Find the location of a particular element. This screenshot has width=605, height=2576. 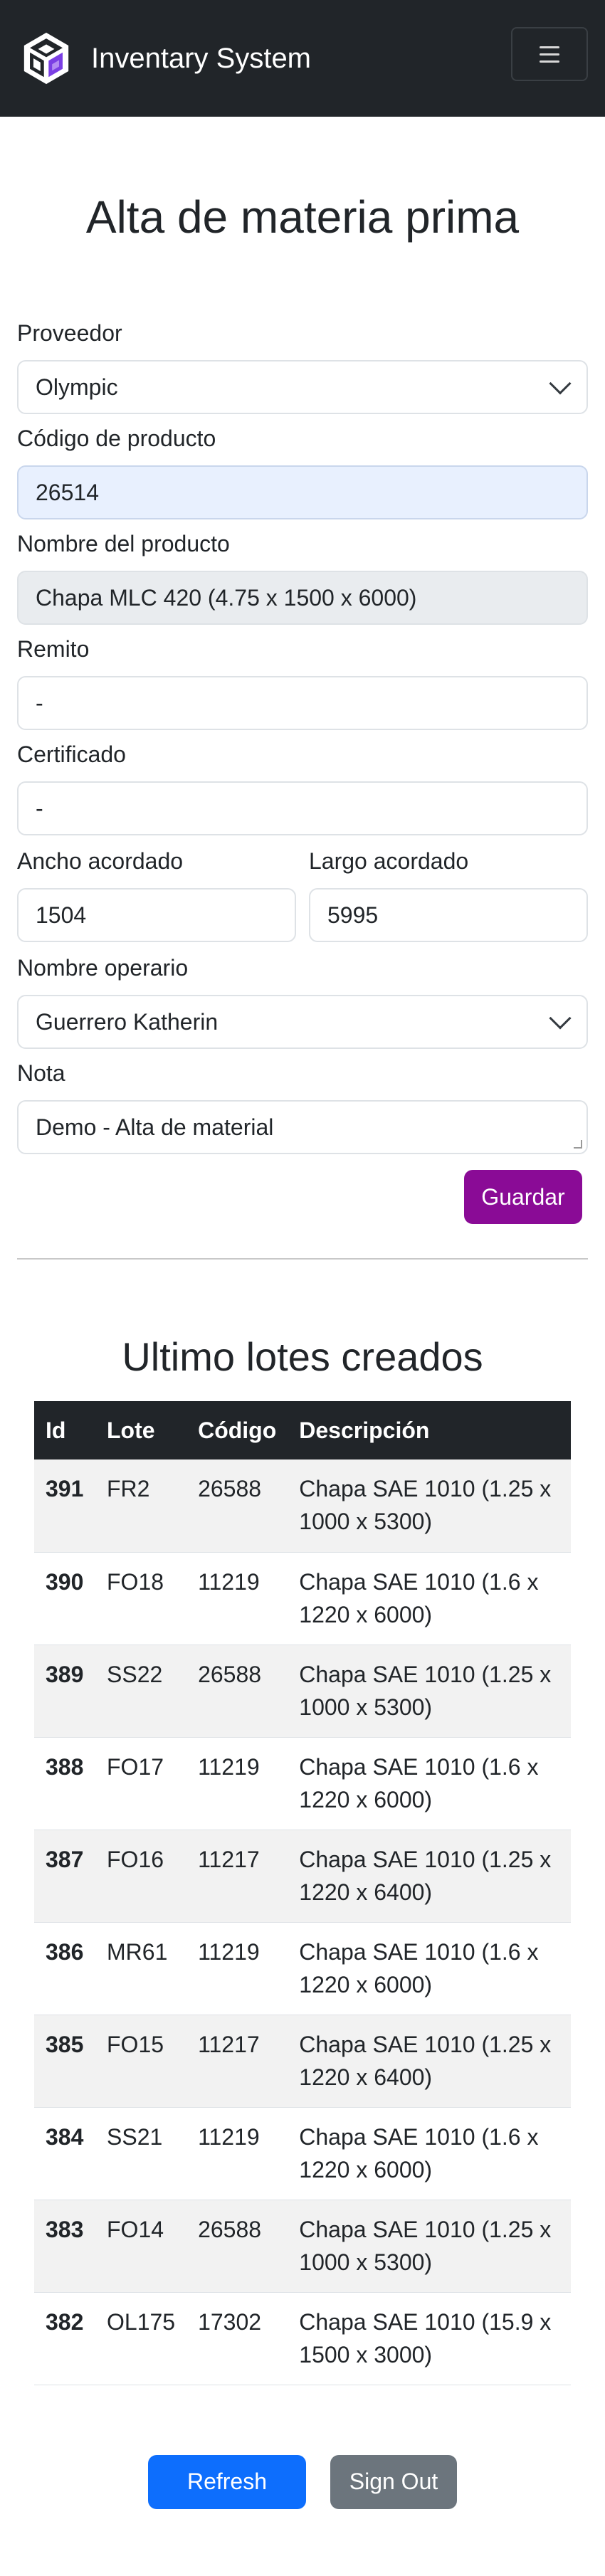

cell-lote: FO17 is located at coordinates (141, 1784).